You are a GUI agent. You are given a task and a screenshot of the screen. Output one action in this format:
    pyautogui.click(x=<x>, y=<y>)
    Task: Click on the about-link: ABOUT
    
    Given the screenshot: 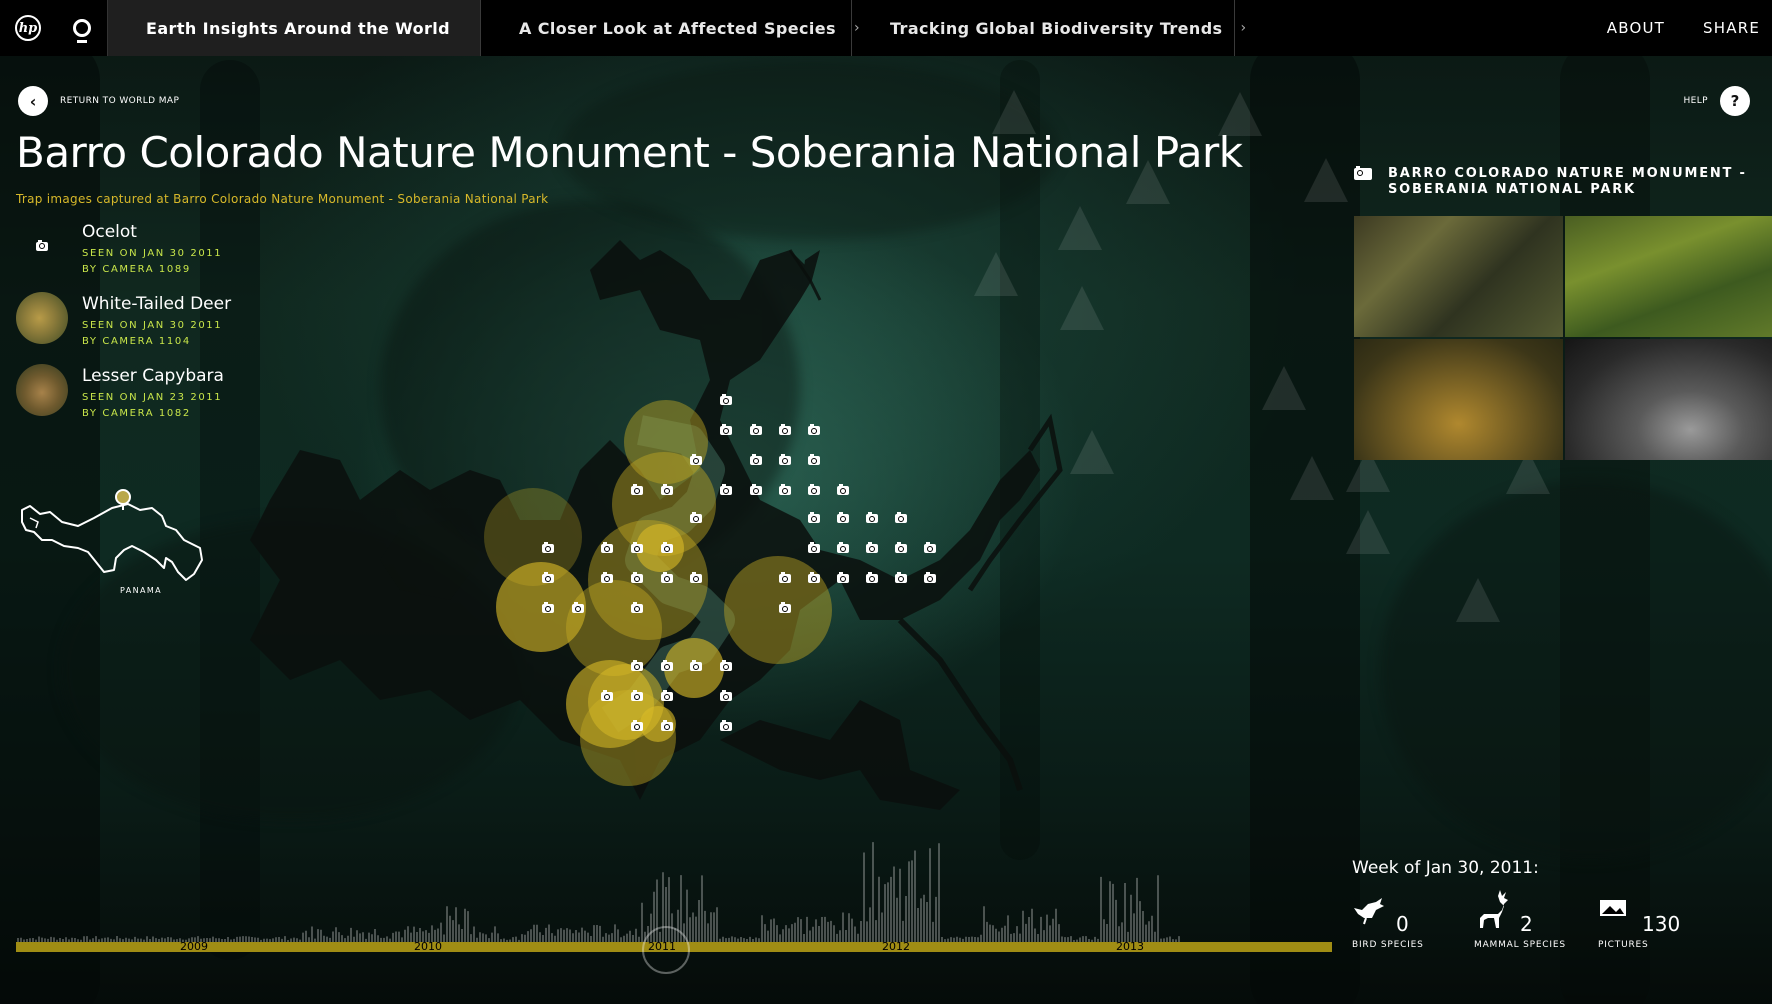 What is the action you would take?
    pyautogui.click(x=1636, y=28)
    